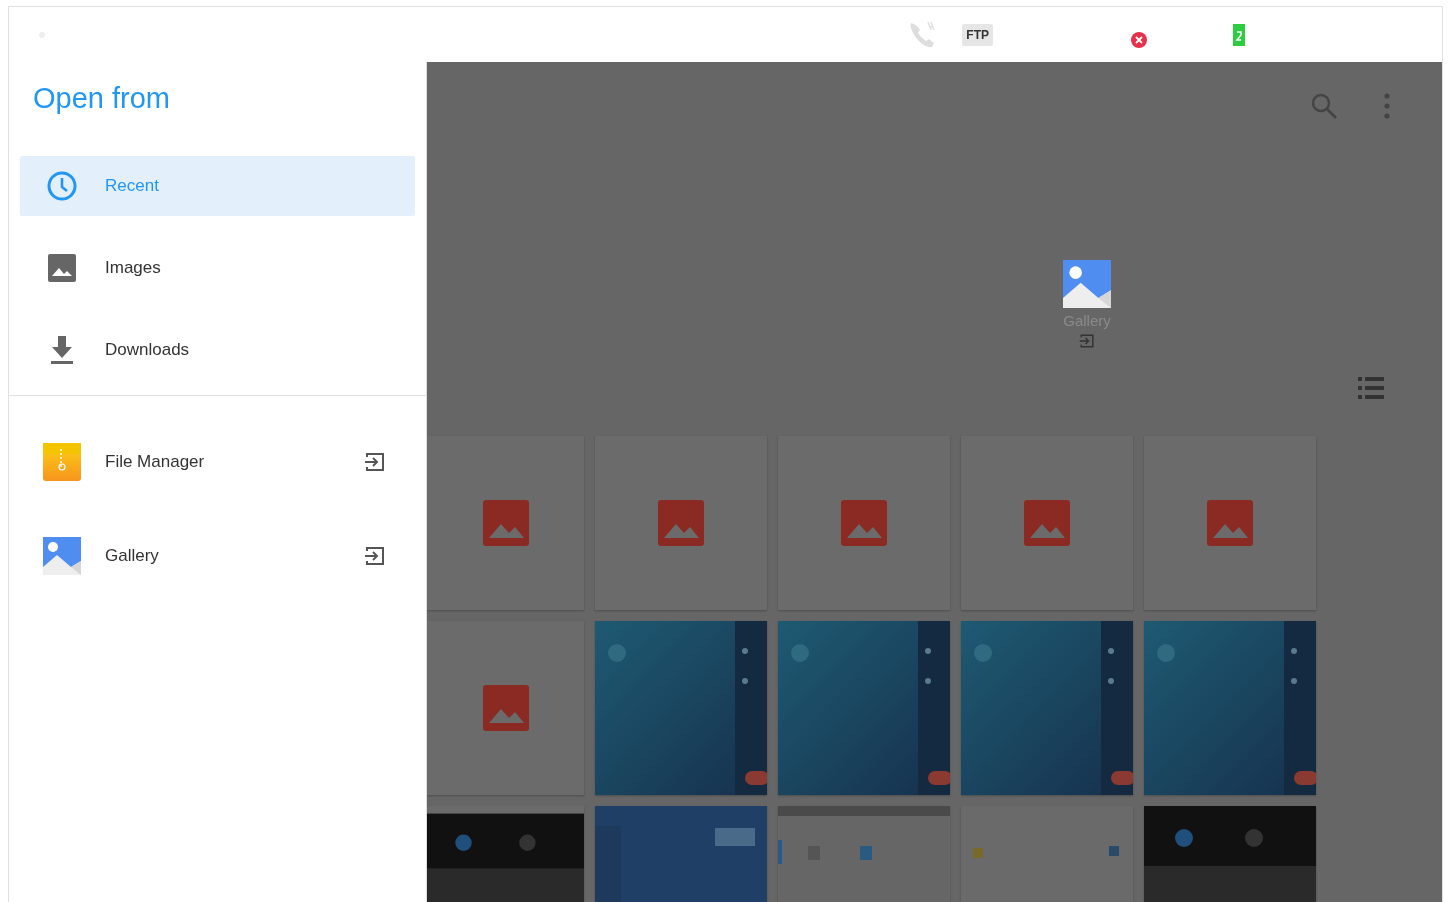 This screenshot has width=1452, height=902. What do you see at coordinates (222, 462) in the screenshot?
I see `drawer-item: File Manager` at bounding box center [222, 462].